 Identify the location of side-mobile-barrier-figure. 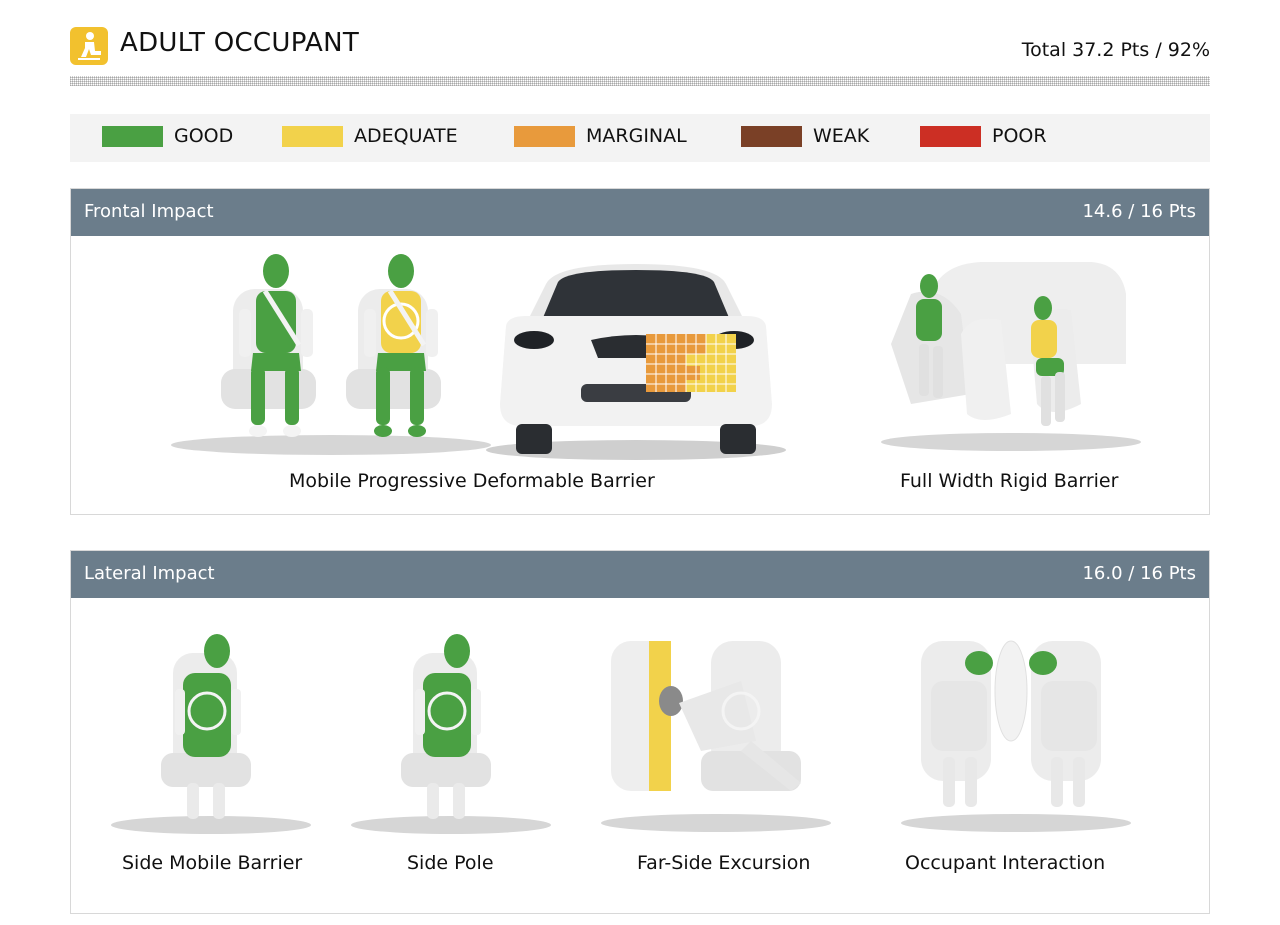
(211, 734).